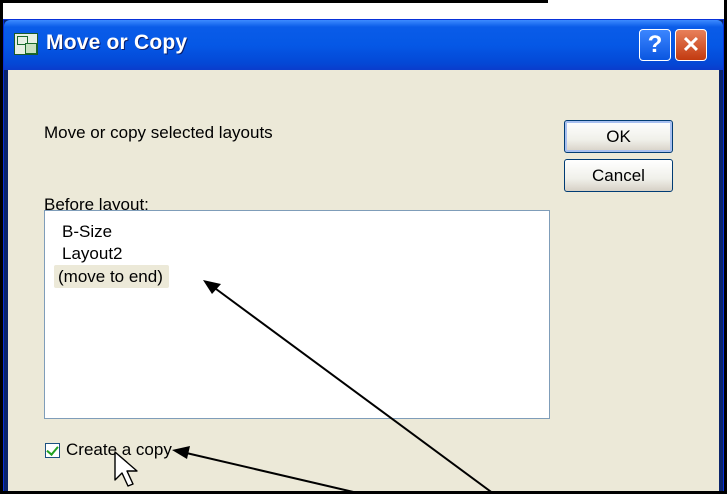 This screenshot has width=727, height=494. Describe the element at coordinates (126, 469) in the screenshot. I see `mouse-cursor-icon` at that location.